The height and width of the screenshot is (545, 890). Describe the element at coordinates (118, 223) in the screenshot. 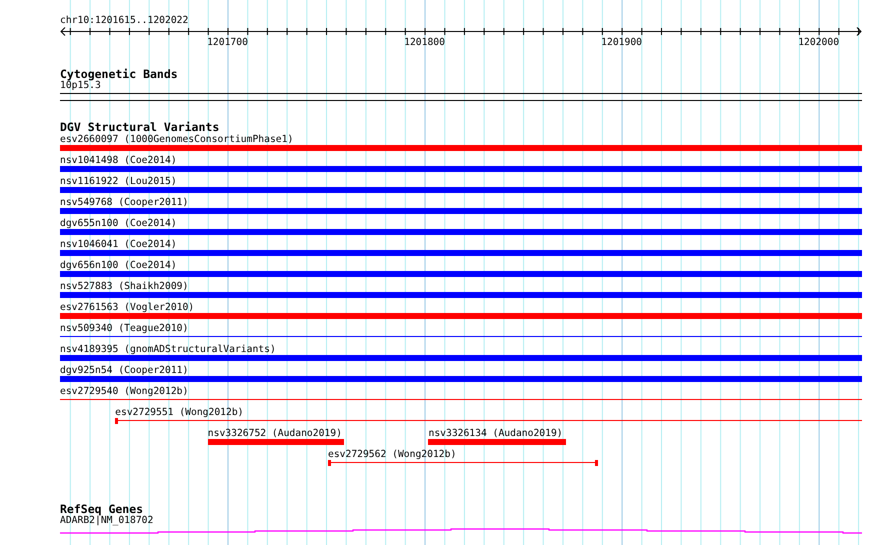

I see `variant-label: dgv655n100 (Coe2014)` at that location.